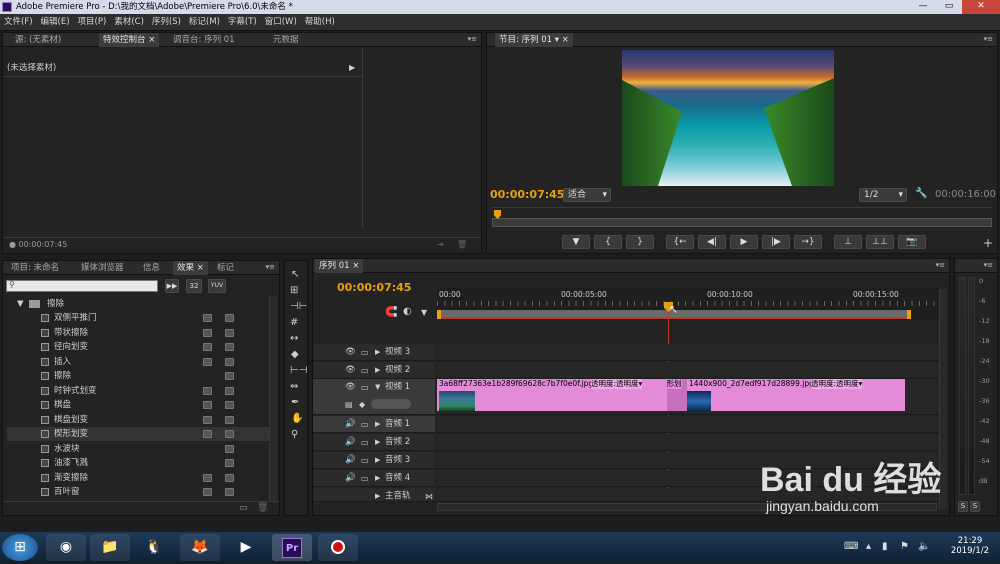  Describe the element at coordinates (225, 268) in the screenshot. I see `tab-markers: 标记` at that location.